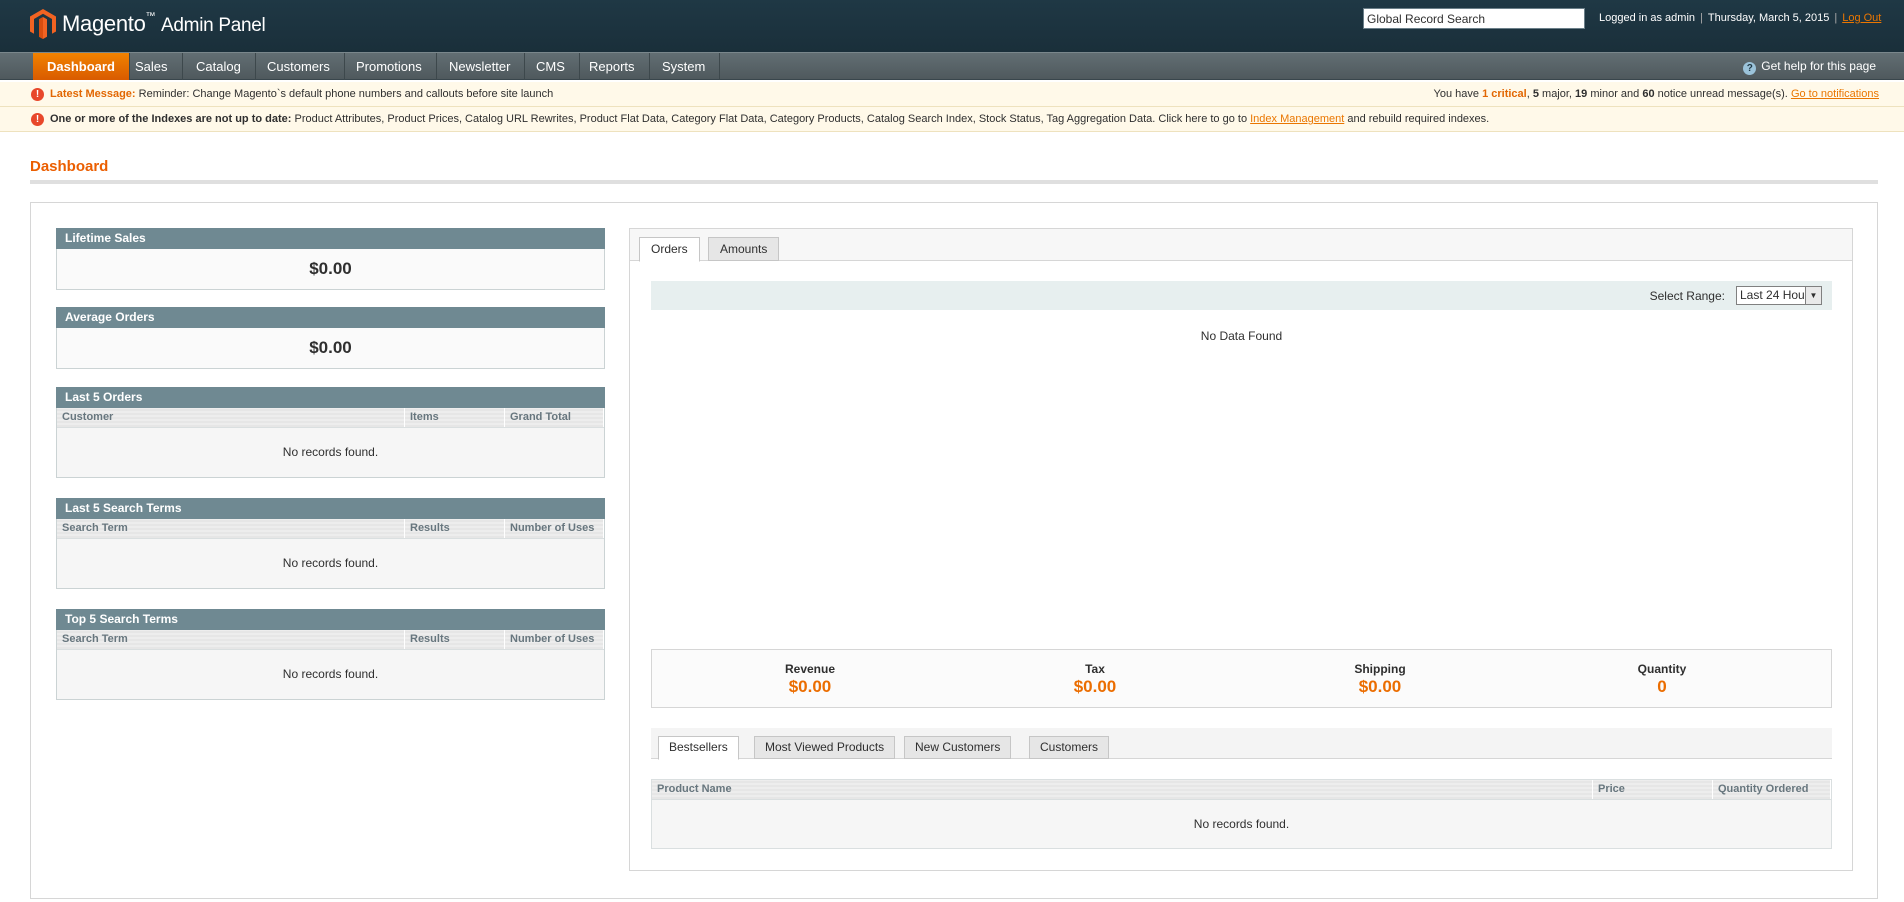 The width and height of the screenshot is (1904, 902). Describe the element at coordinates (1241, 336) in the screenshot. I see `no-data-message: No Data Found` at that location.